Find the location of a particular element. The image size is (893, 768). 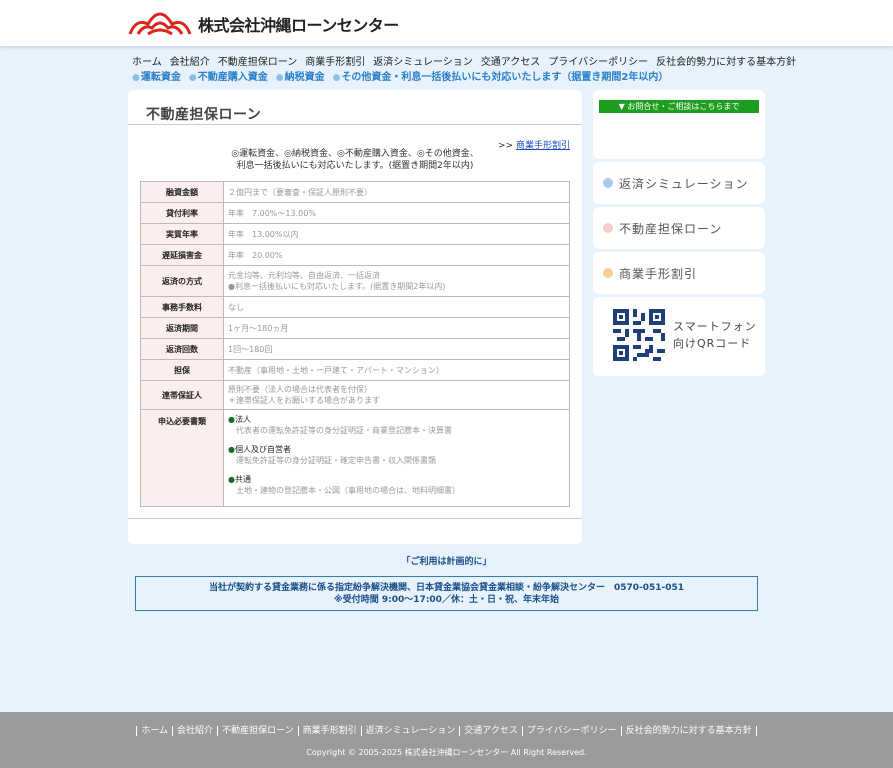

row-value: 年率 20.00% is located at coordinates (396, 255).